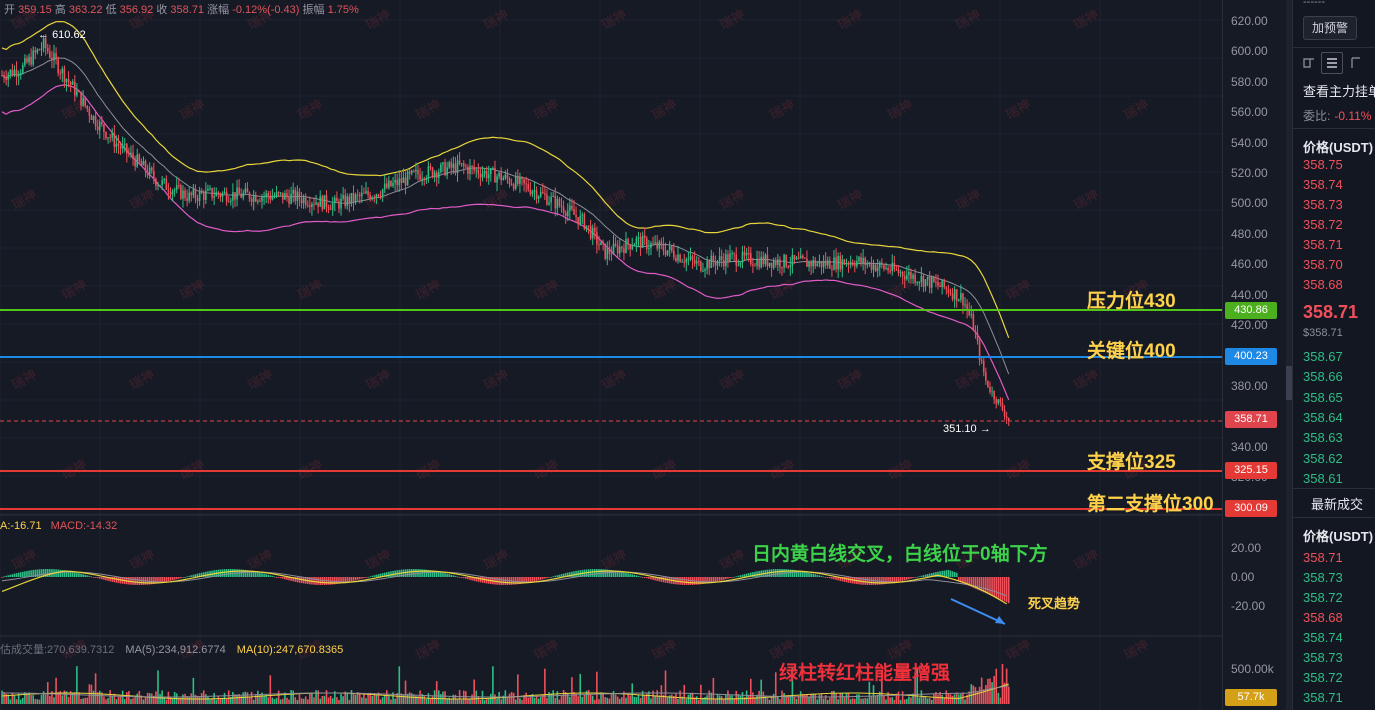 This screenshot has width=1375, height=710. I want to click on bid-price: 358.62, so click(1323, 458).